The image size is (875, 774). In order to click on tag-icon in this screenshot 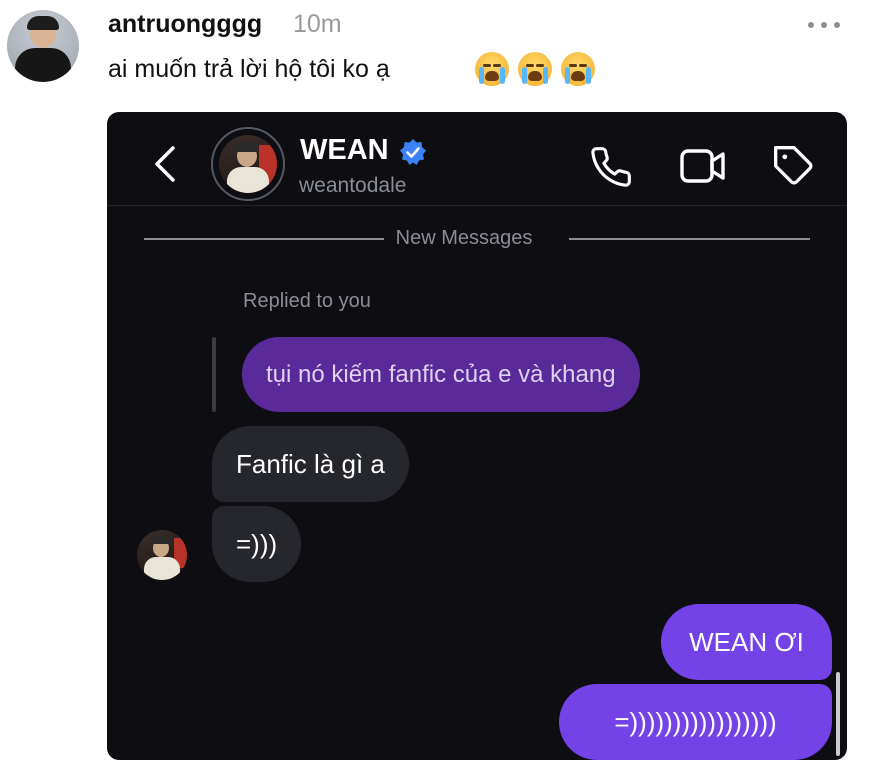, I will do `click(794, 166)`.